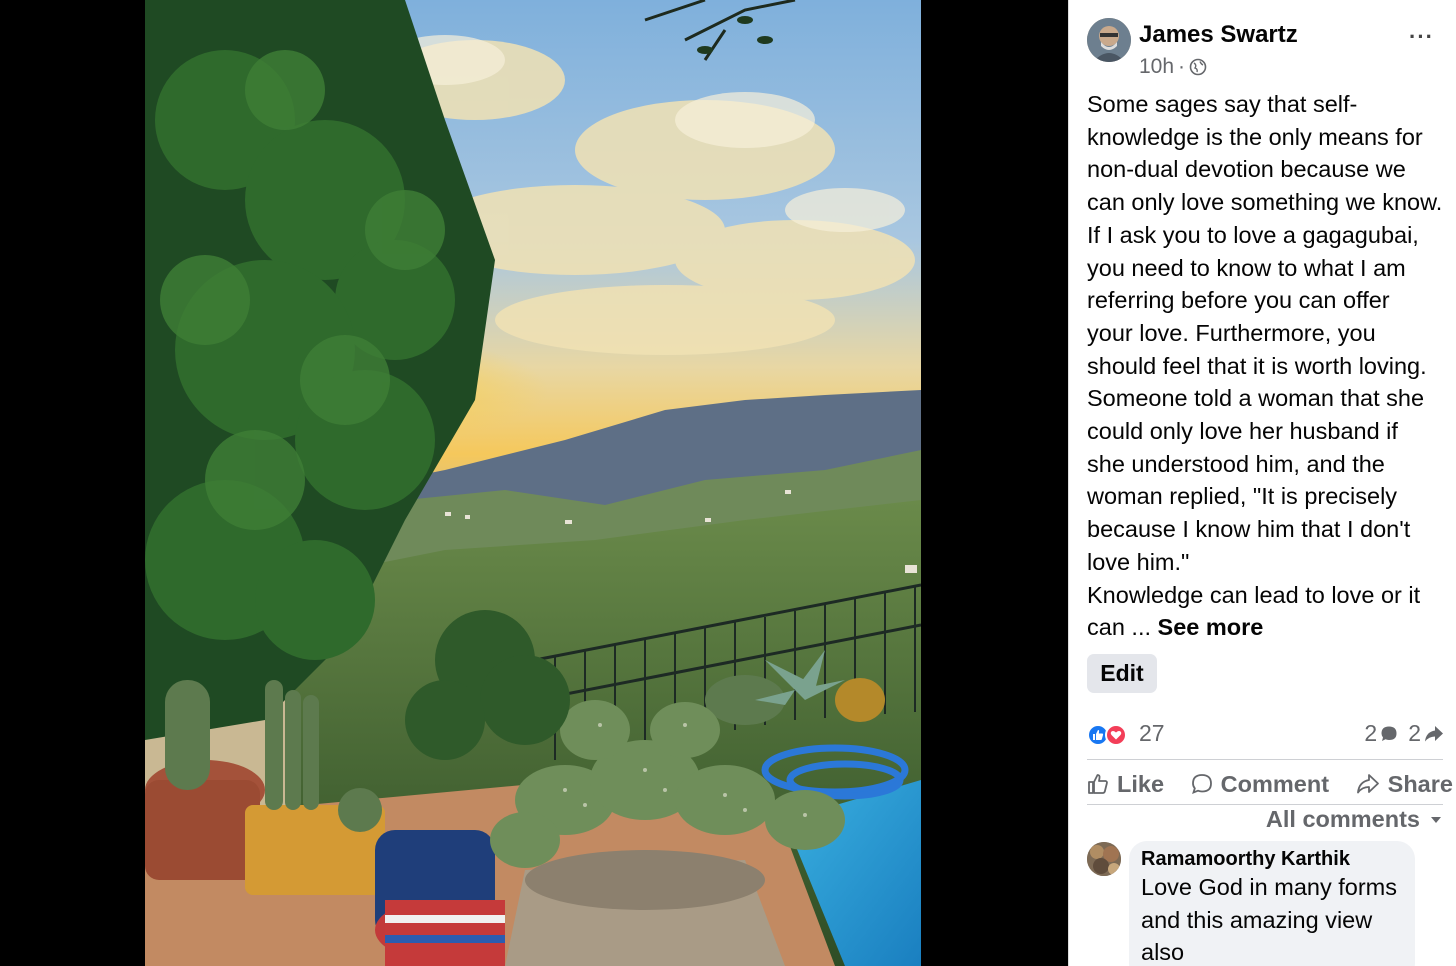 The width and height of the screenshot is (1456, 966). What do you see at coordinates (1138, 561) in the screenshot?
I see `post-text-line: love him."` at bounding box center [1138, 561].